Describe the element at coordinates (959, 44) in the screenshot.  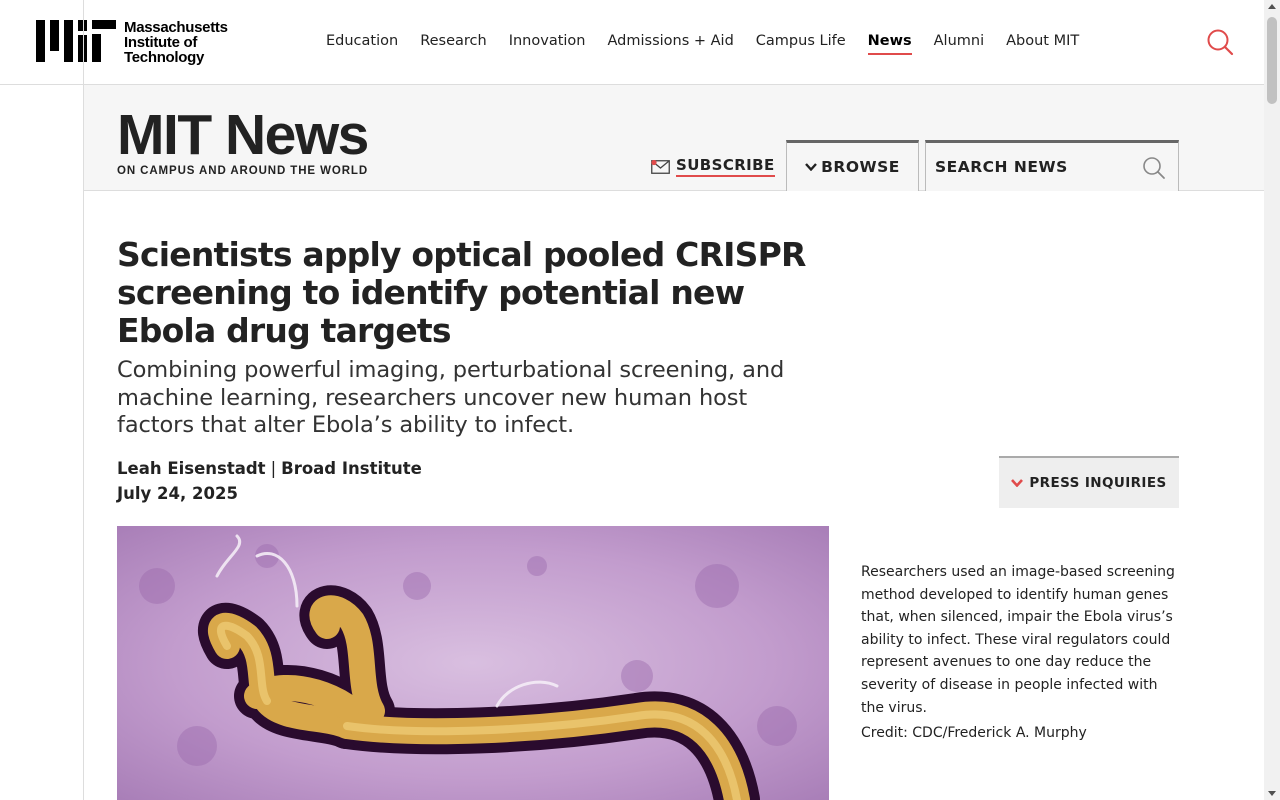
I see `nav-item-alumni: Alumni` at that location.